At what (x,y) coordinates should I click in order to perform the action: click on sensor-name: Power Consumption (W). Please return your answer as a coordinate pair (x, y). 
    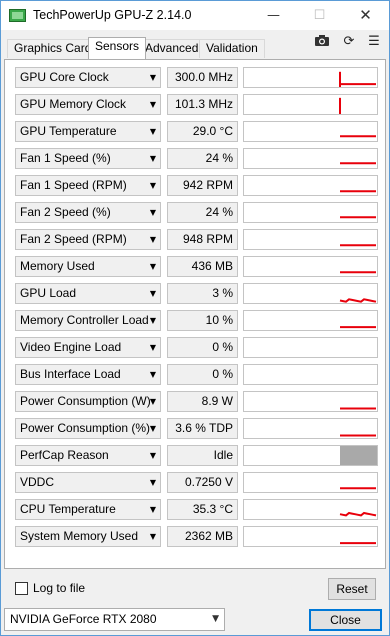
    Looking at the image, I should click on (85, 401).